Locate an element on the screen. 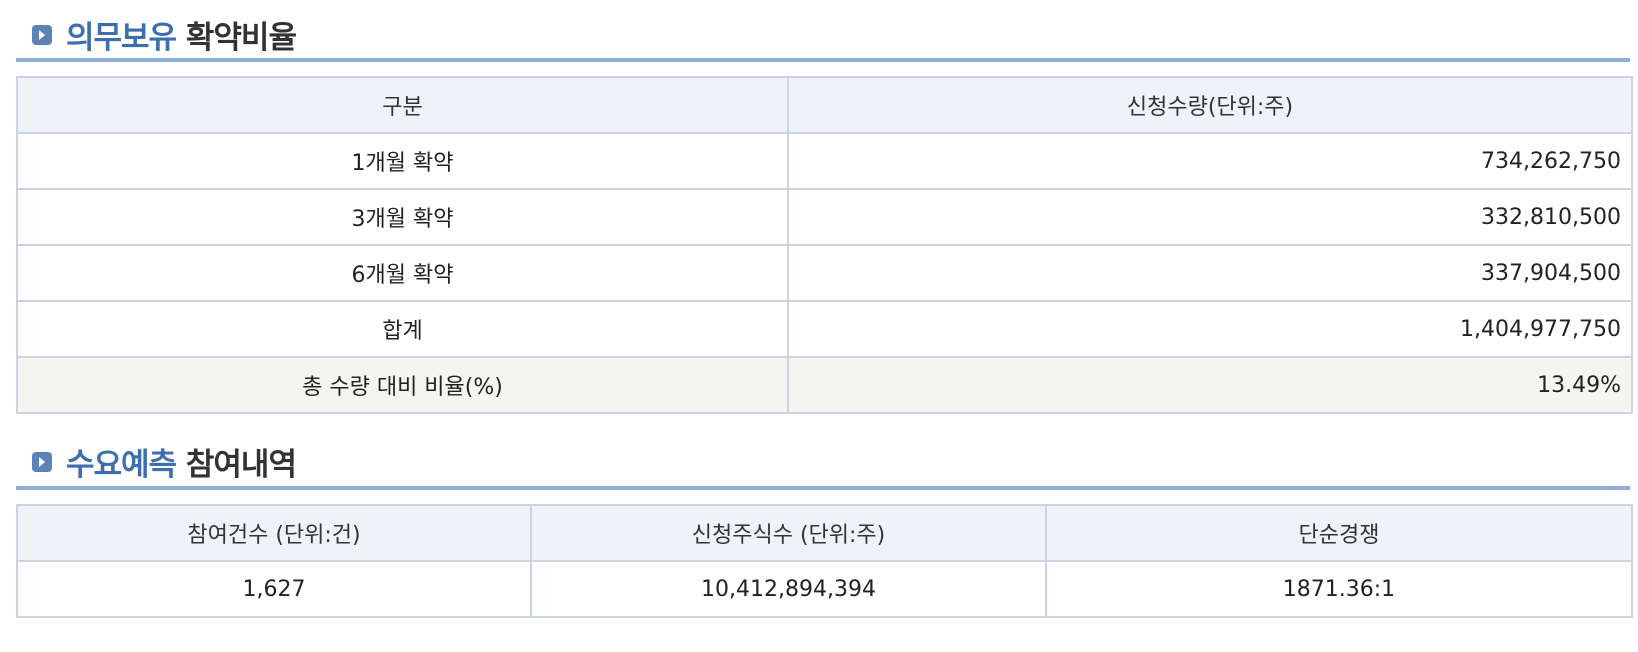 Image resolution: width=1638 pixels, height=652 pixels. row-value: 1,404,977,750 is located at coordinates (1210, 329).